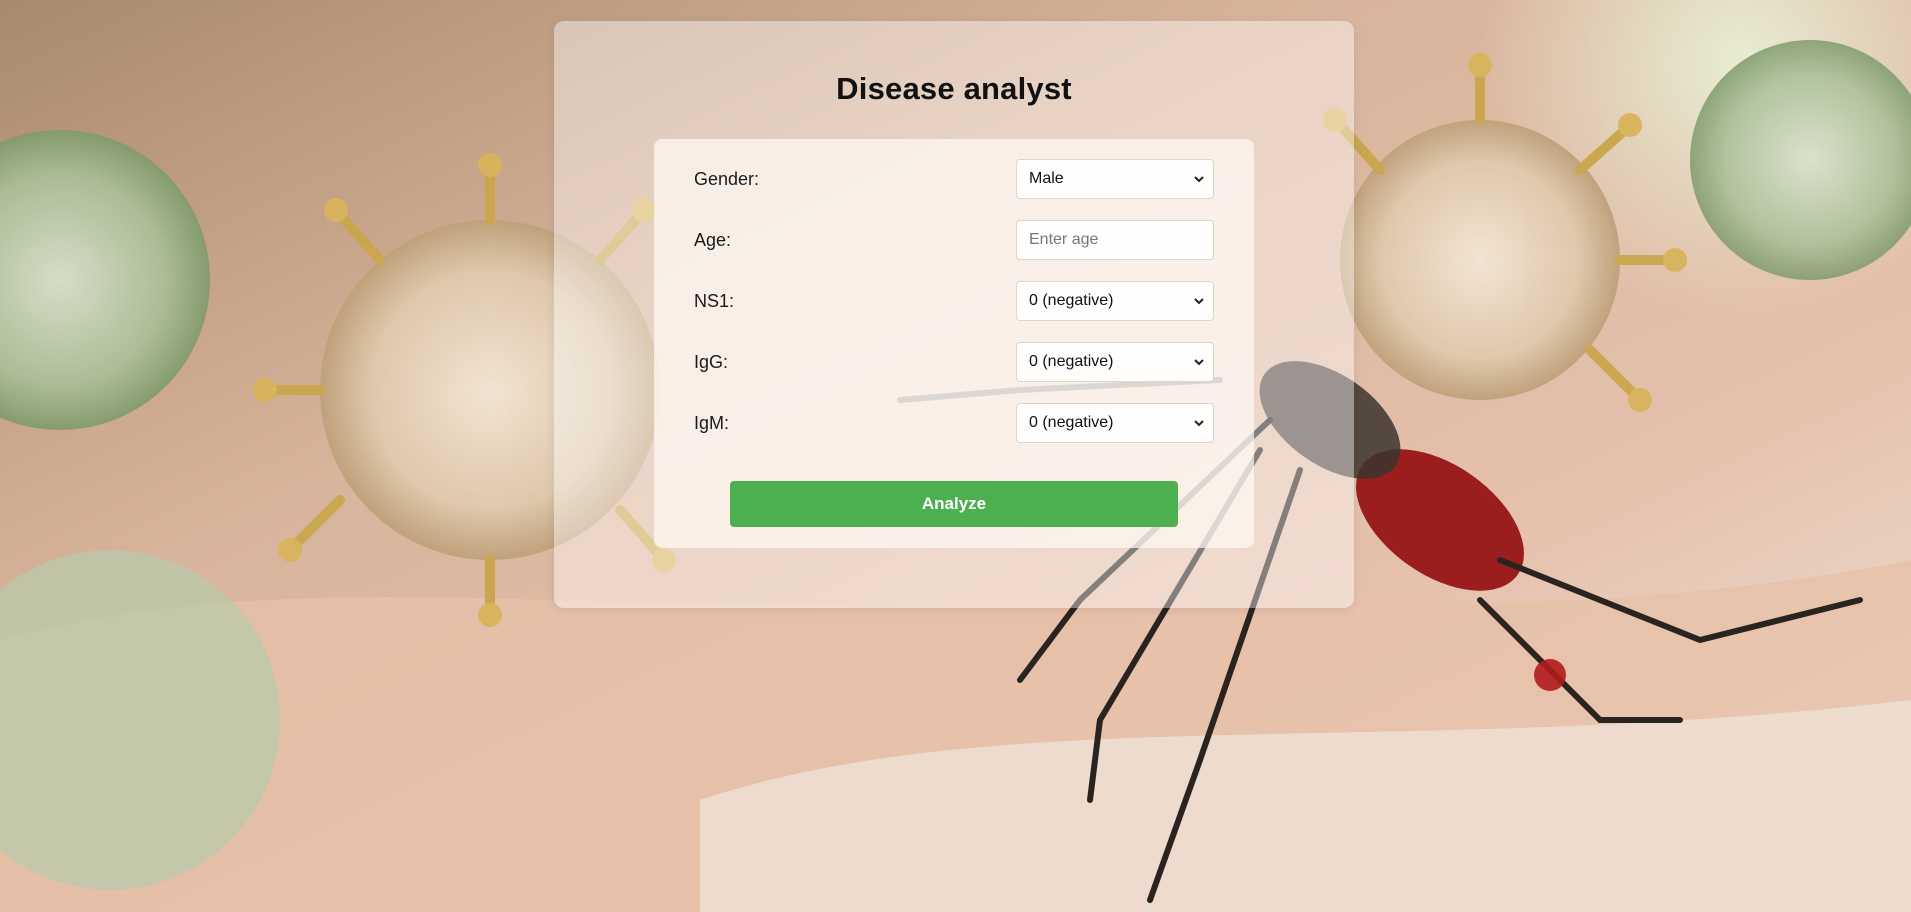 This screenshot has height=912, width=1911. Describe the element at coordinates (954, 423) in the screenshot. I see `form-row-igm: IgM: 0 (negative)` at that location.